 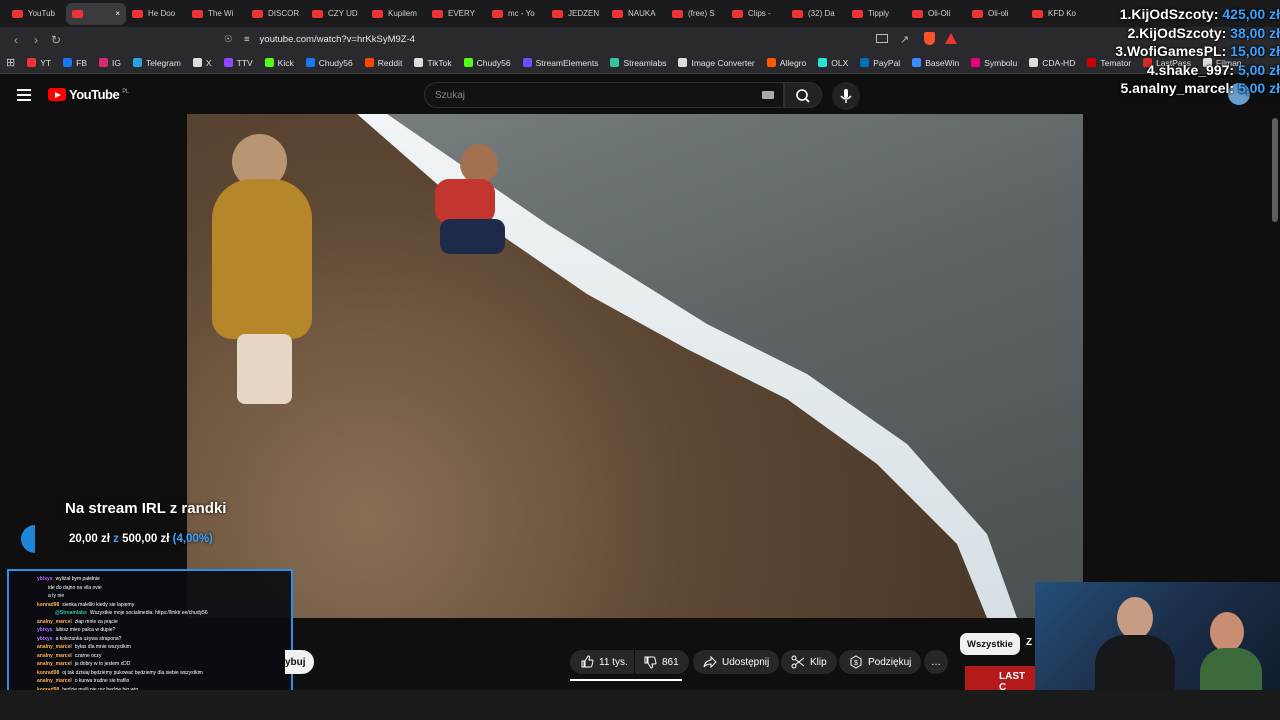 I want to click on bookmark-item: FB, so click(x=75, y=63).